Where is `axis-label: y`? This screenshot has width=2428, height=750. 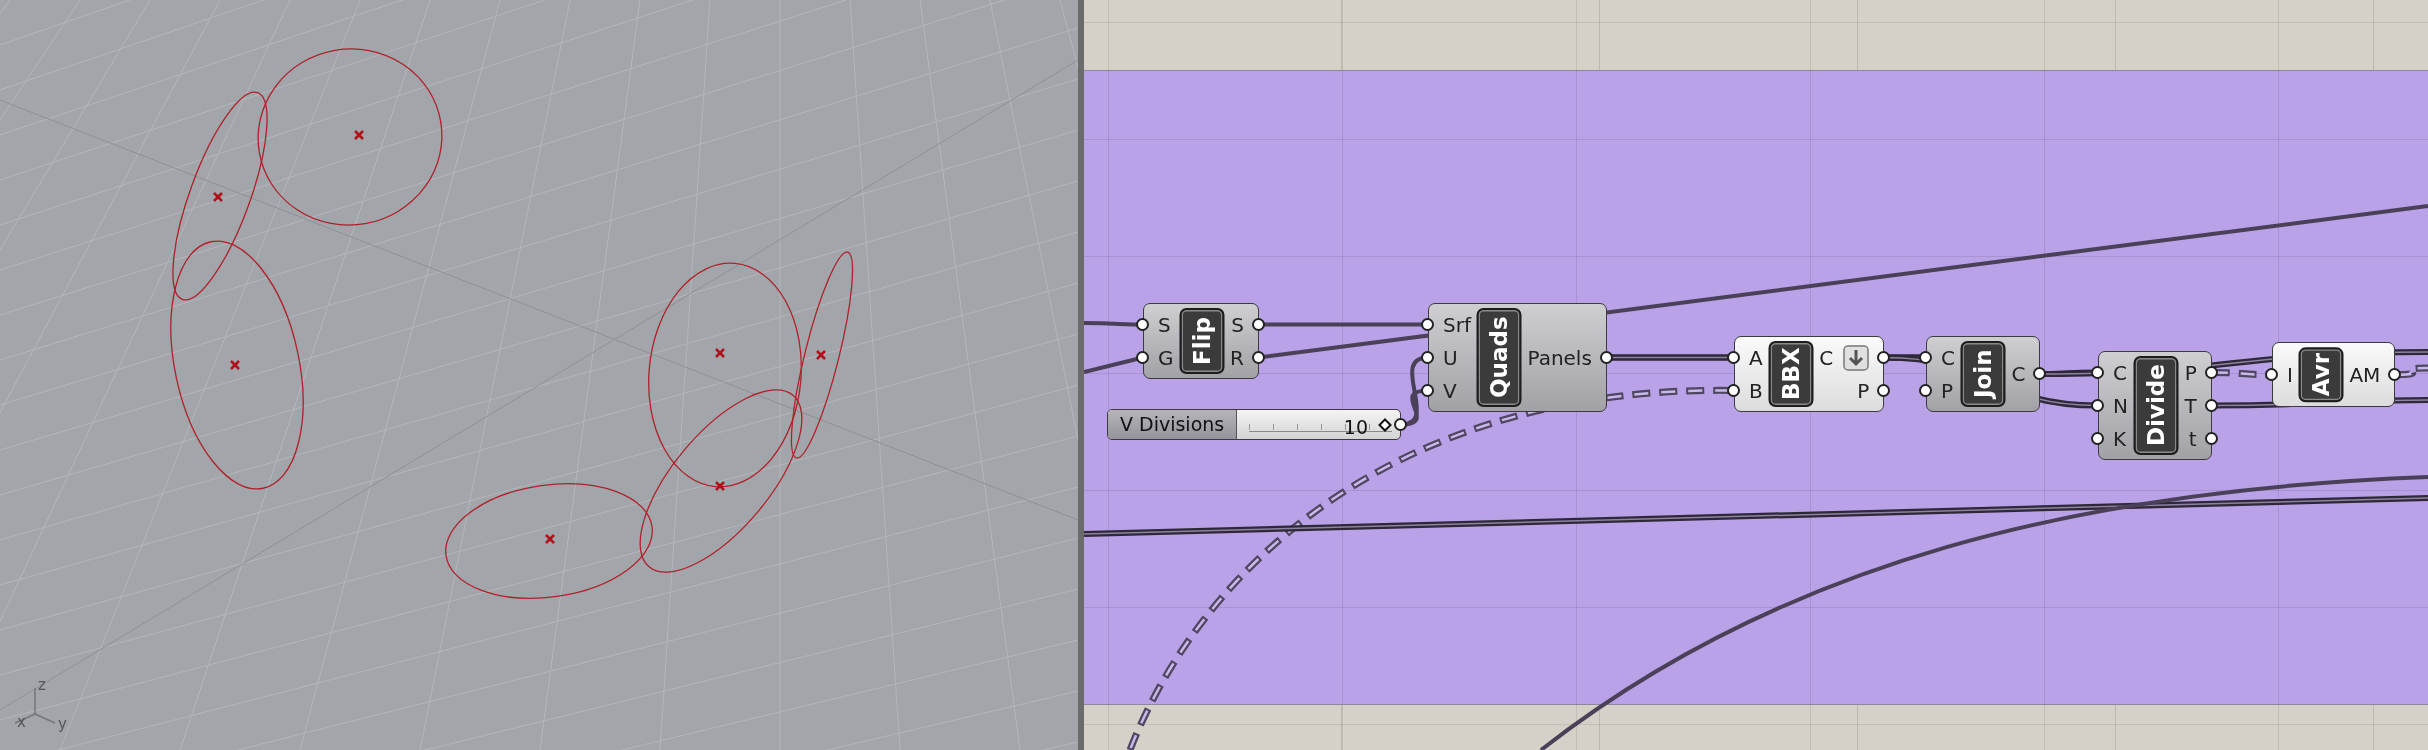
axis-label: y is located at coordinates (62, 724).